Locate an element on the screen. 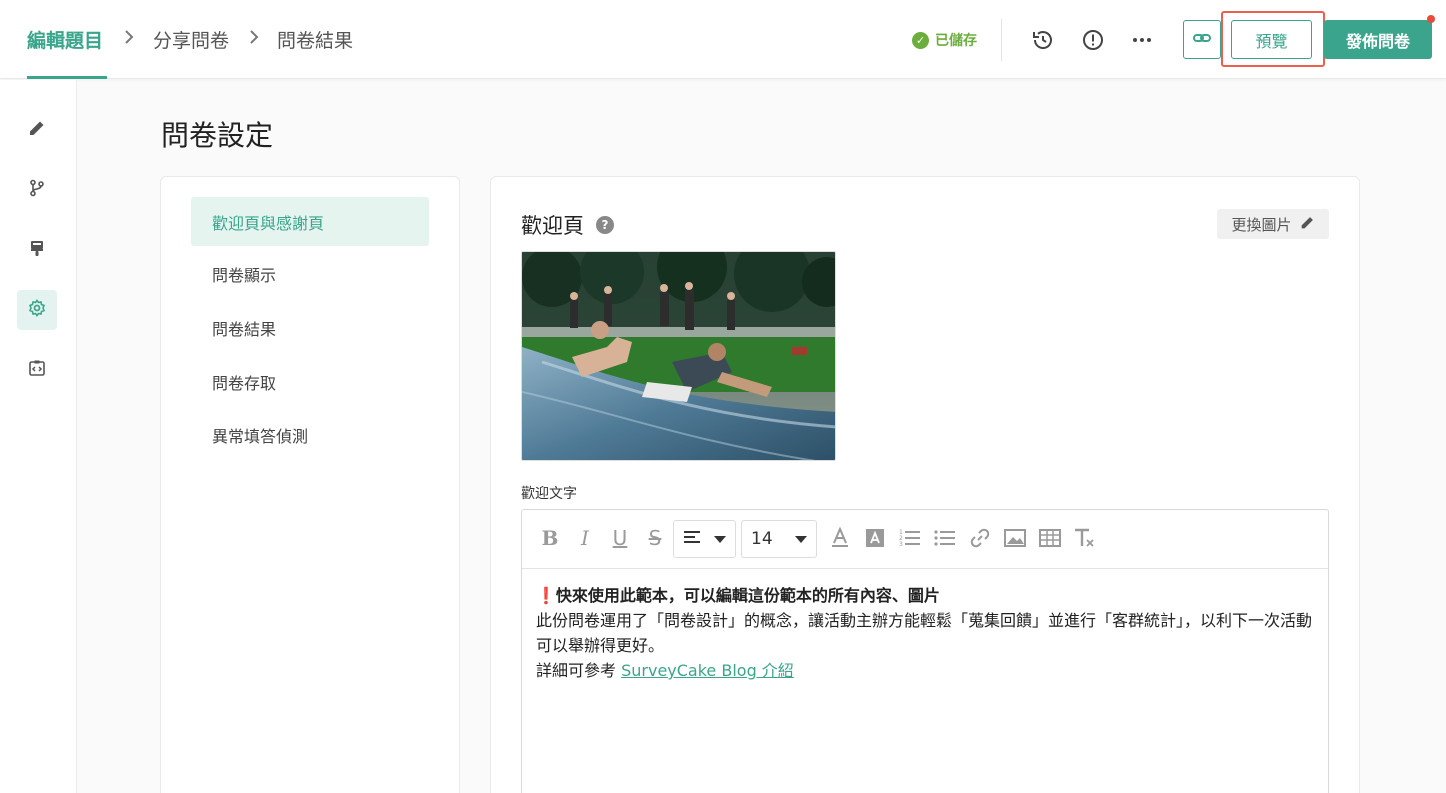 The height and width of the screenshot is (793, 1446). nav-item-survey-access: 問卷存取 is located at coordinates (310, 381).